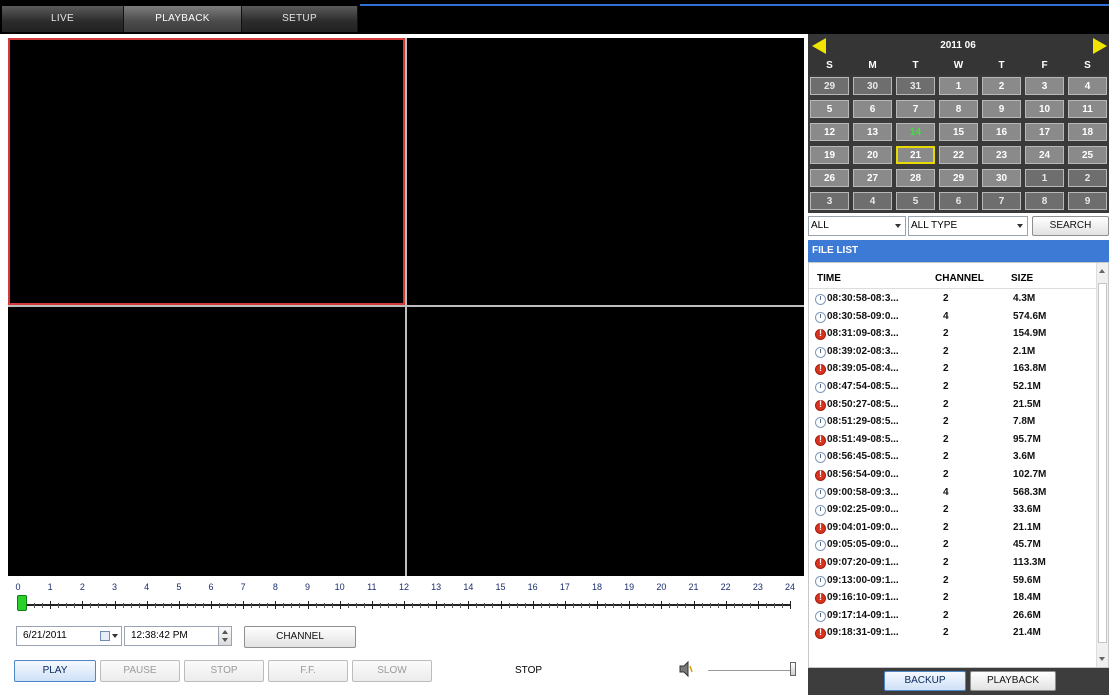 The image size is (1109, 695). What do you see at coordinates (1100, 46) in the screenshot?
I see `next-month-icon` at bounding box center [1100, 46].